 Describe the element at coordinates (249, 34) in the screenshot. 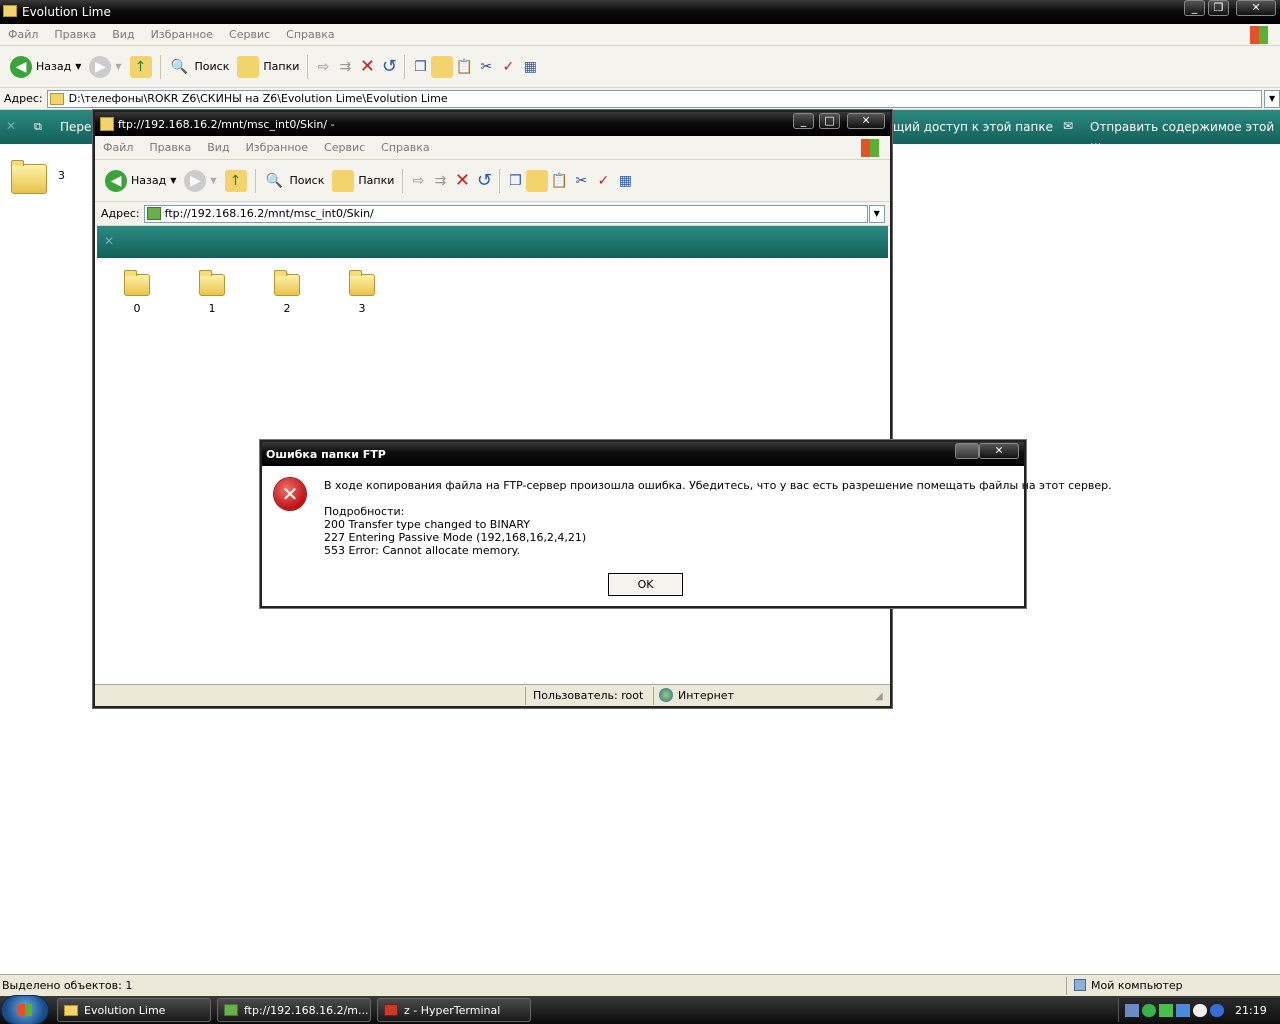

I see `menu-tools: Сервис` at that location.